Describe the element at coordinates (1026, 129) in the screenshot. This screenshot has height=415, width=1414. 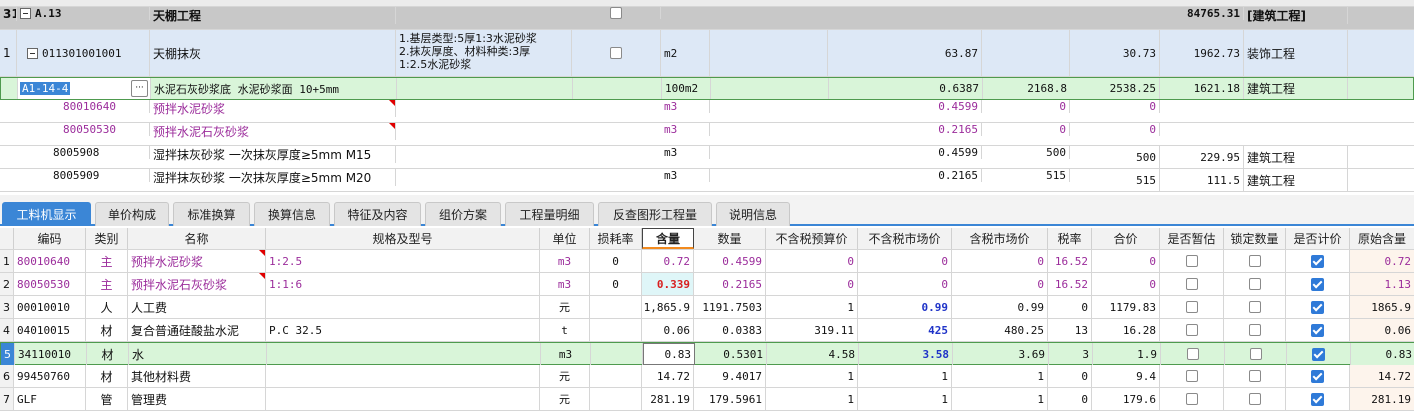
I see `row-c1: 0` at that location.